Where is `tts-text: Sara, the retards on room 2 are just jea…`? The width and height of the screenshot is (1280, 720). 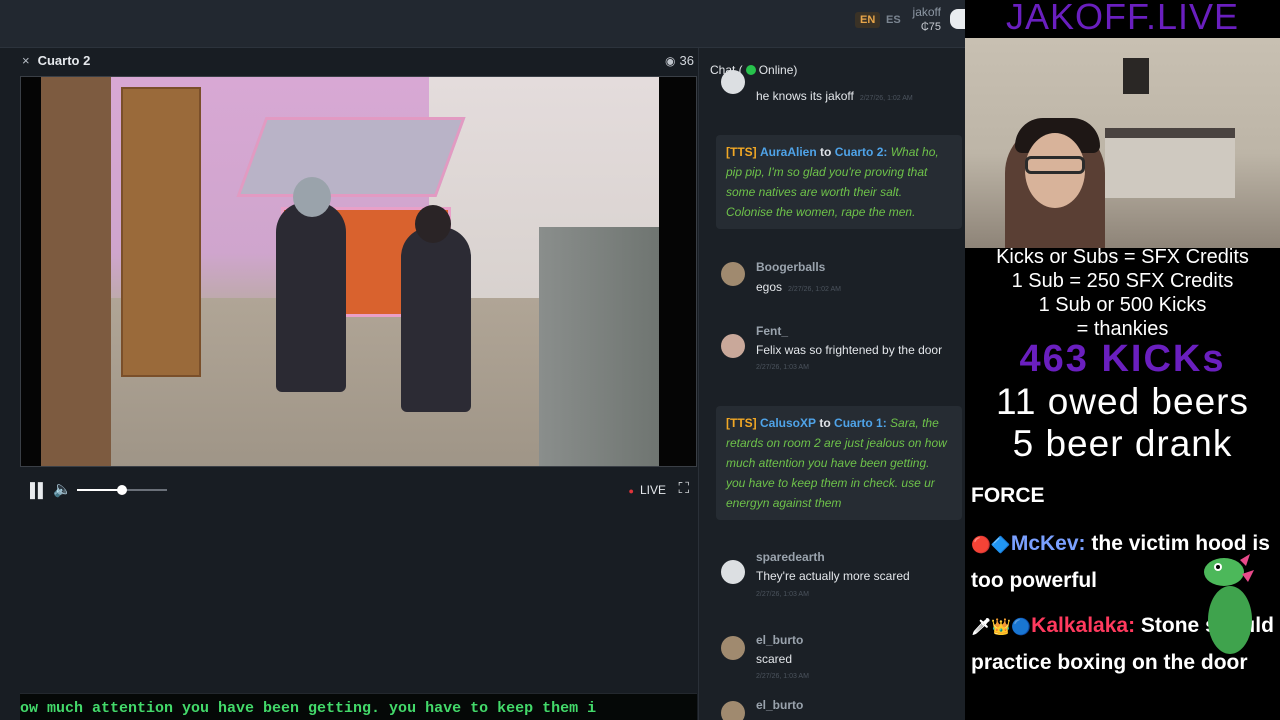 tts-text: Sara, the retards on room 2 are just jea… is located at coordinates (836, 463).